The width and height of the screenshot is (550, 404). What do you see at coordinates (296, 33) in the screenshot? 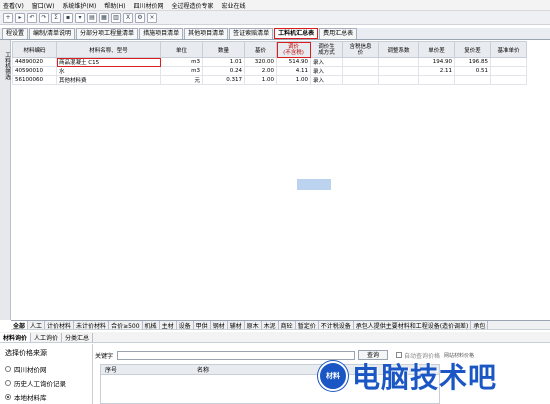
I see `tab-material-summary: 工料机汇总表` at bounding box center [296, 33].